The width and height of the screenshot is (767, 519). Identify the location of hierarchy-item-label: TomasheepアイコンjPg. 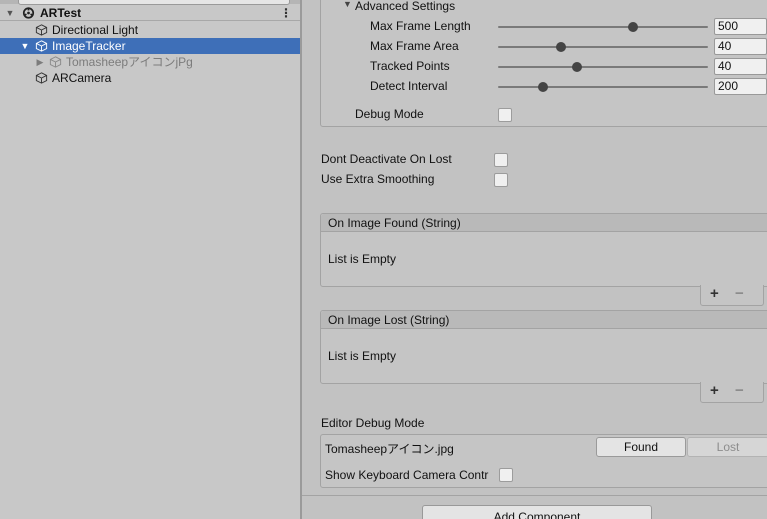
(129, 62).